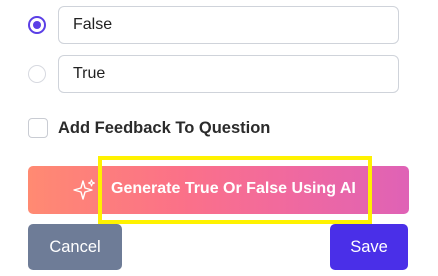  What do you see at coordinates (369, 247) in the screenshot?
I see `save-button: Save` at bounding box center [369, 247].